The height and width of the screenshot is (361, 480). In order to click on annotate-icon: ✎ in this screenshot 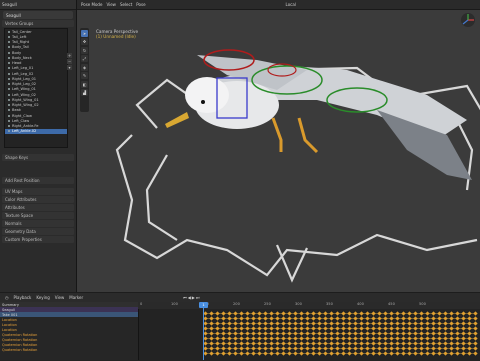, I will do `click(84, 75)`.